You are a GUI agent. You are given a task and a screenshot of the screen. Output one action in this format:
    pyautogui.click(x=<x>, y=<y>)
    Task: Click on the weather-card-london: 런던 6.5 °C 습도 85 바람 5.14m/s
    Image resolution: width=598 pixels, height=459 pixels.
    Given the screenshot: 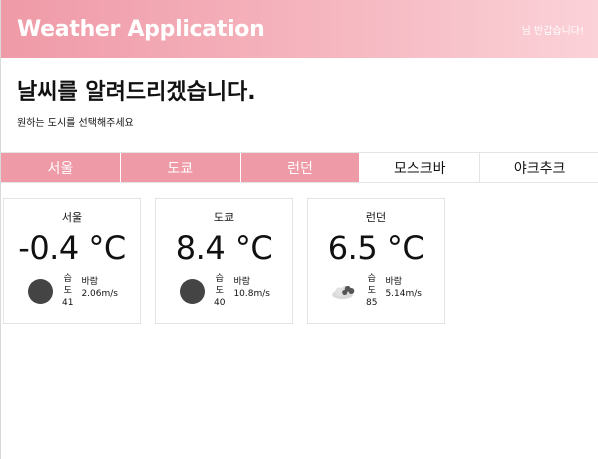 What is the action you would take?
    pyautogui.click(x=376, y=261)
    